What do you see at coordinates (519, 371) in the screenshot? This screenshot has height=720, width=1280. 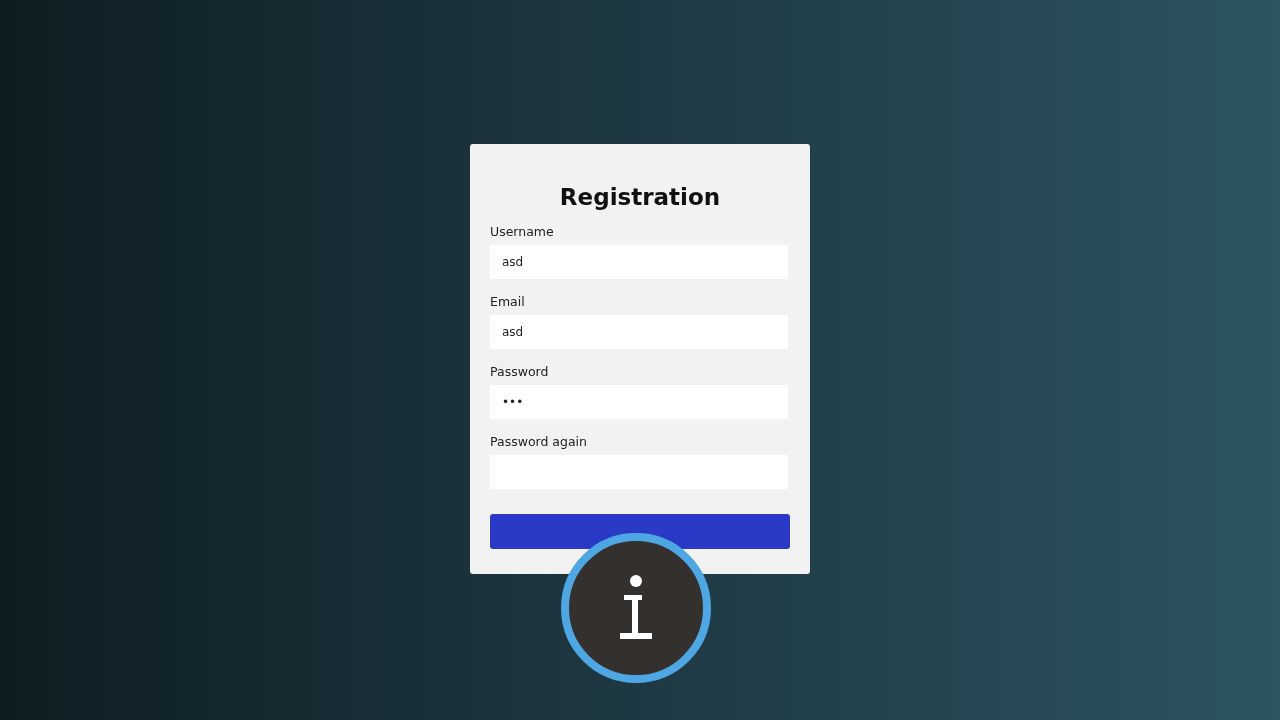 I see `field-label: Password` at bounding box center [519, 371].